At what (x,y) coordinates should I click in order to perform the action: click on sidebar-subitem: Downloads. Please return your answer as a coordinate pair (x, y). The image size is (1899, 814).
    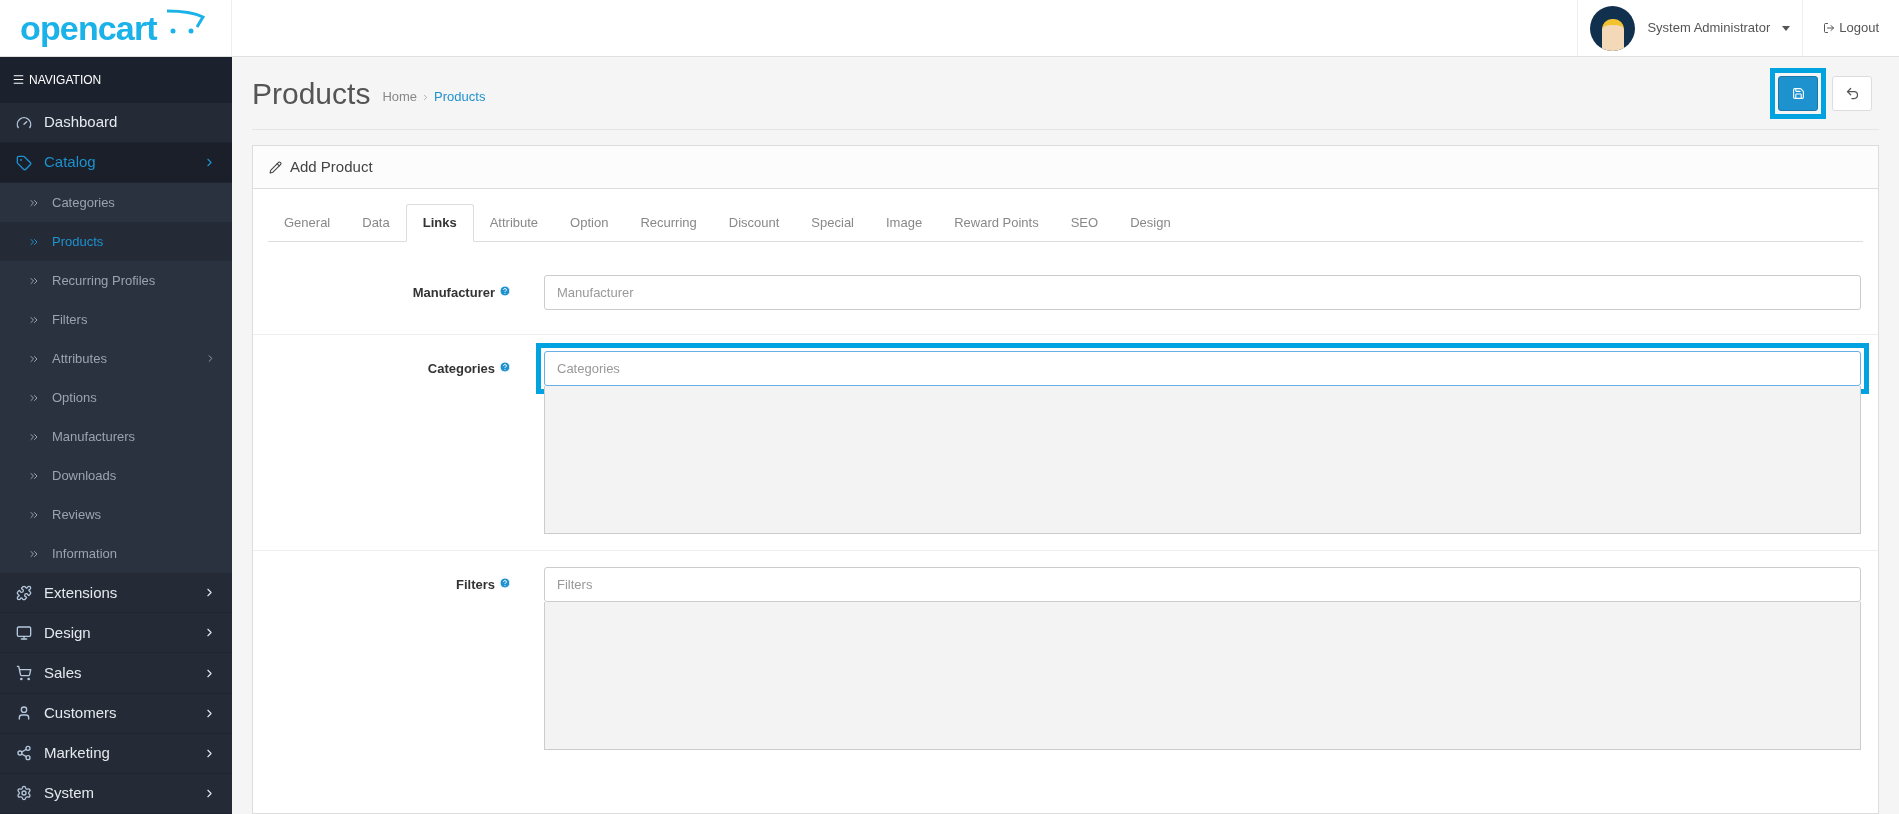
    Looking at the image, I should click on (116, 476).